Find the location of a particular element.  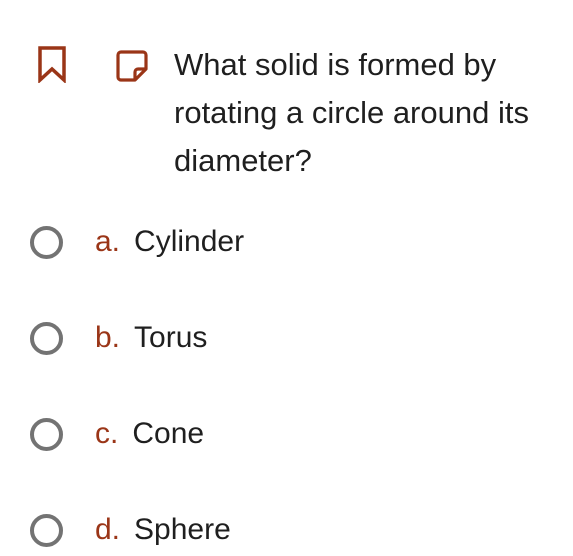

option-a: a. Cylinder is located at coordinates (137, 242).